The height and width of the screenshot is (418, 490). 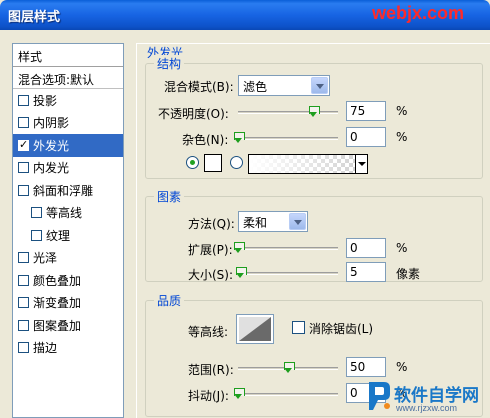 I want to click on style-item: 外发光, so click(x=68, y=145).